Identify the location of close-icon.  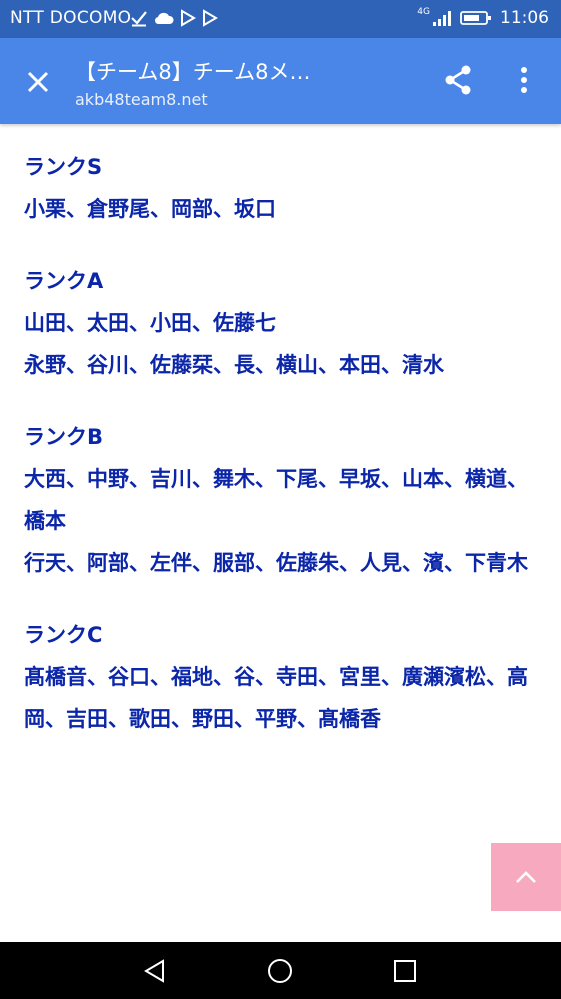
(38, 82).